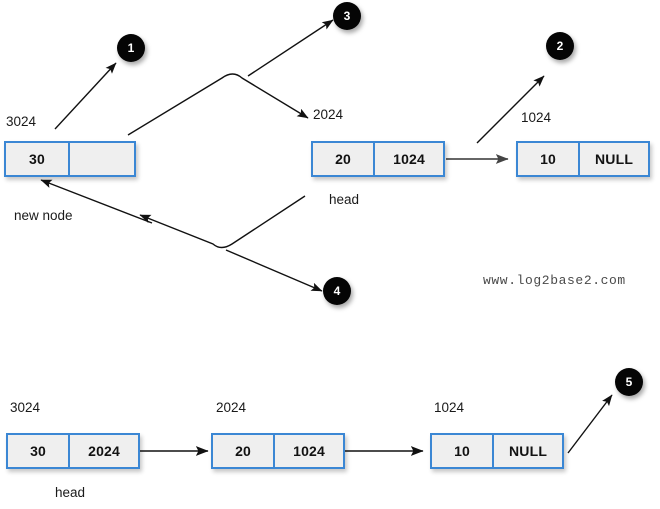 The width and height of the screenshot is (660, 509). I want to click on address-label-top-1024: 1024, so click(536, 117).